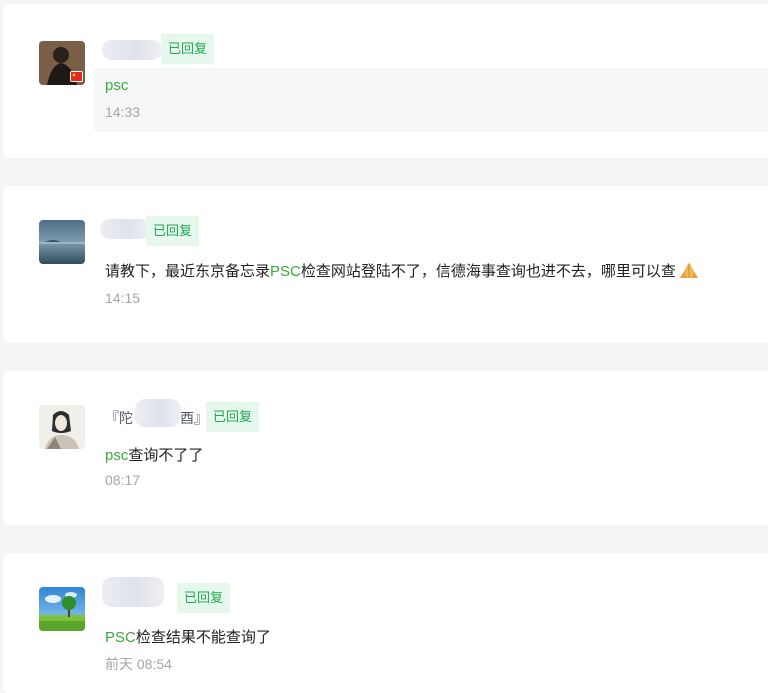 This screenshot has height=693, width=768. I want to click on message-before: 请教下，最近东京备忘录, so click(188, 271).